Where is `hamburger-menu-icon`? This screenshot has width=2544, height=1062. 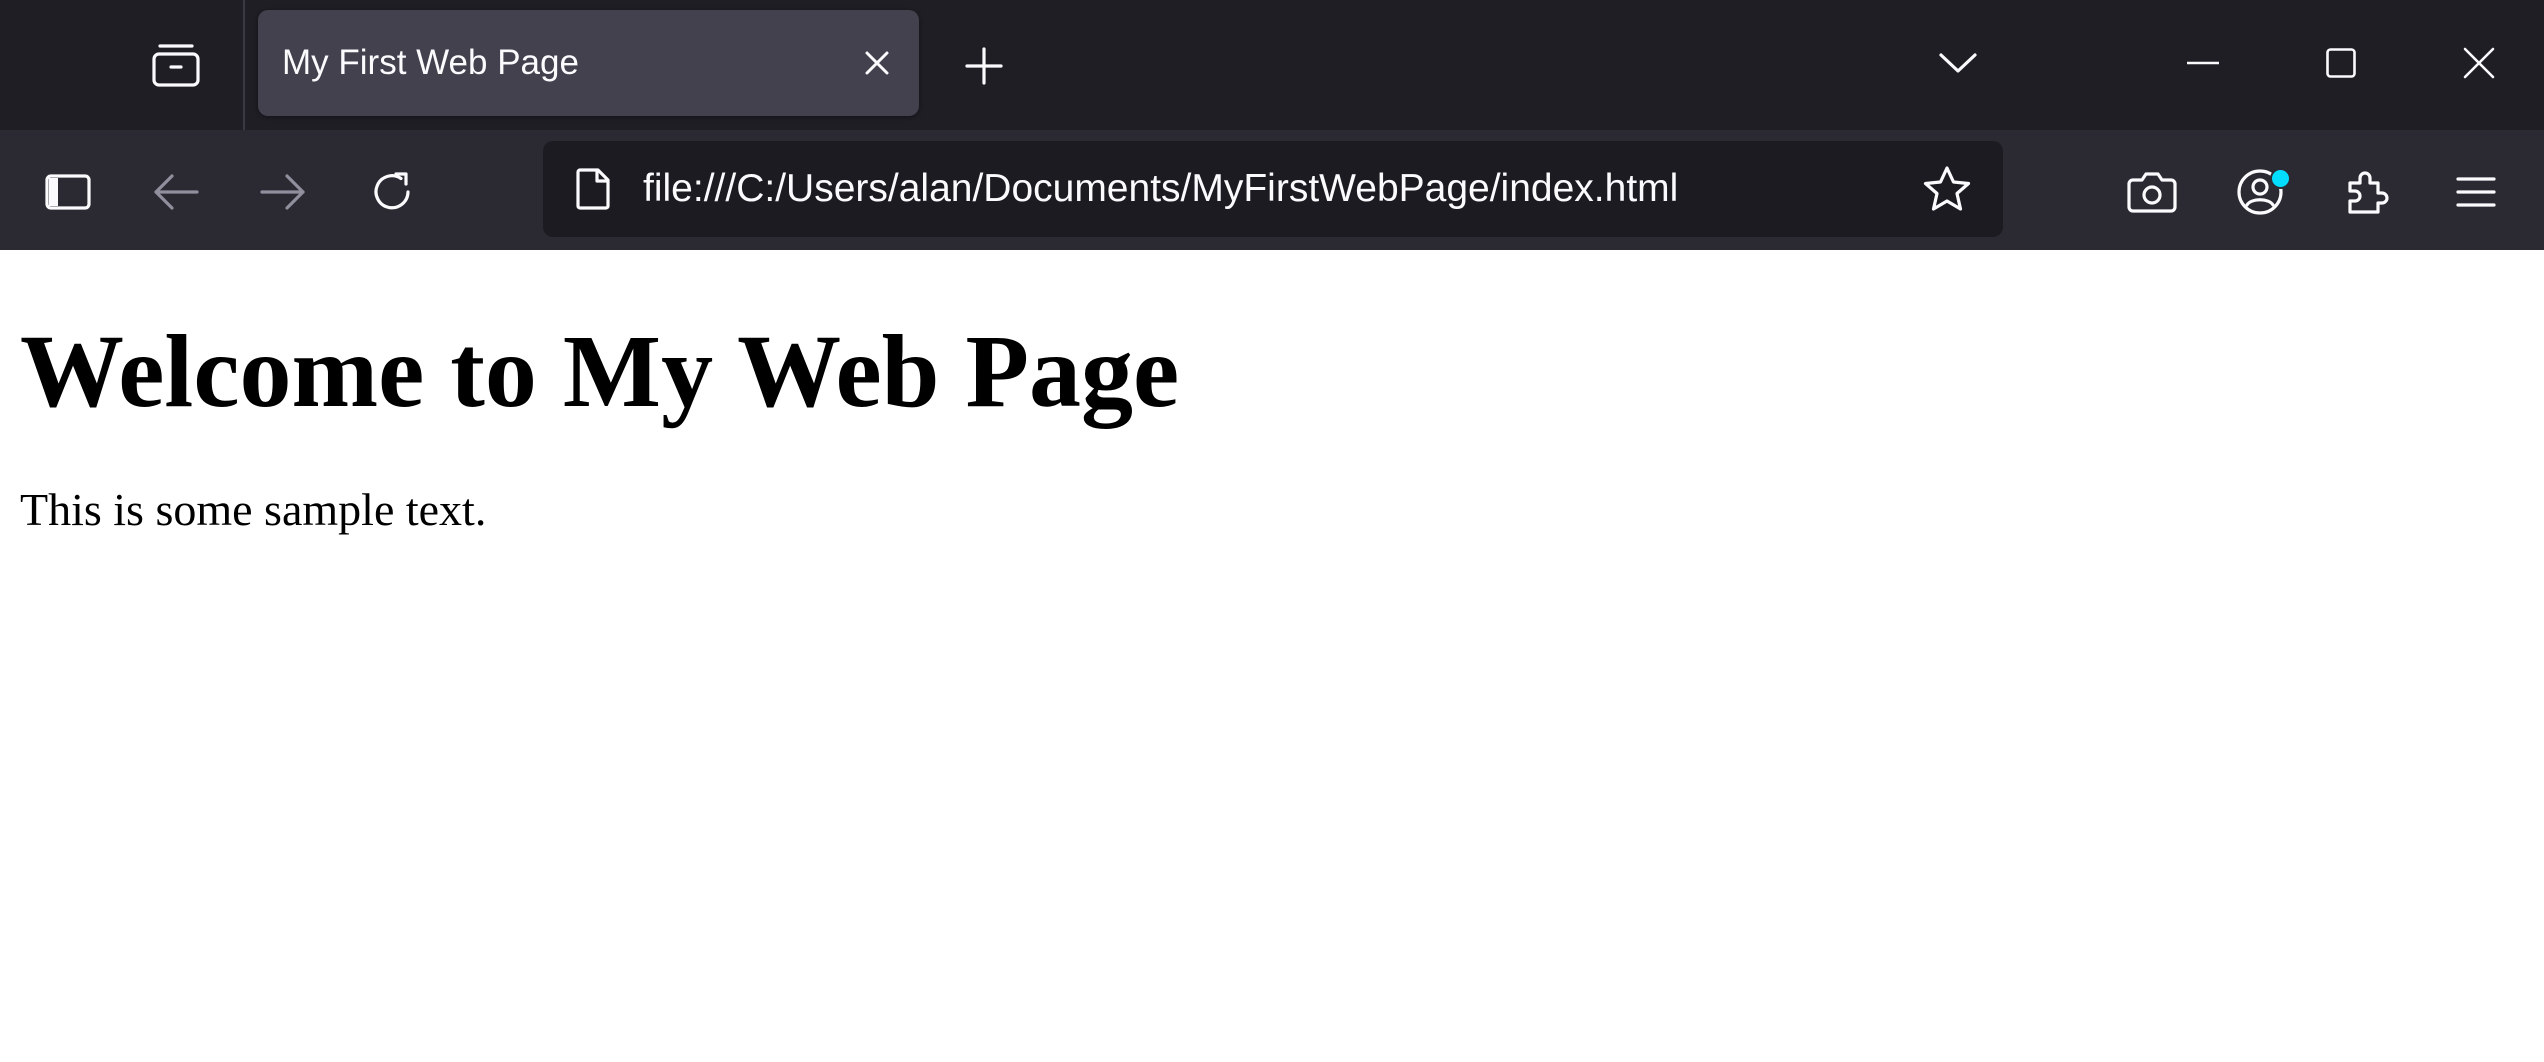
hamburger-menu-icon is located at coordinates (2476, 192).